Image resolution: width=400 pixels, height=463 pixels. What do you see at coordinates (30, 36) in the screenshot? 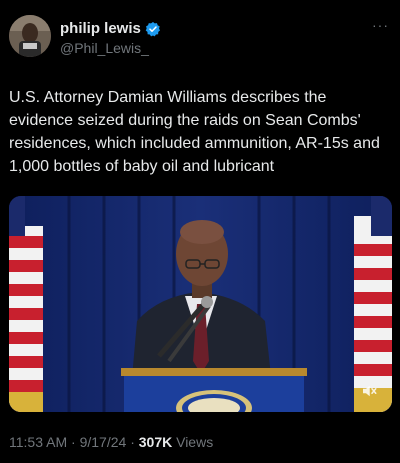
I see `avatar` at bounding box center [30, 36].